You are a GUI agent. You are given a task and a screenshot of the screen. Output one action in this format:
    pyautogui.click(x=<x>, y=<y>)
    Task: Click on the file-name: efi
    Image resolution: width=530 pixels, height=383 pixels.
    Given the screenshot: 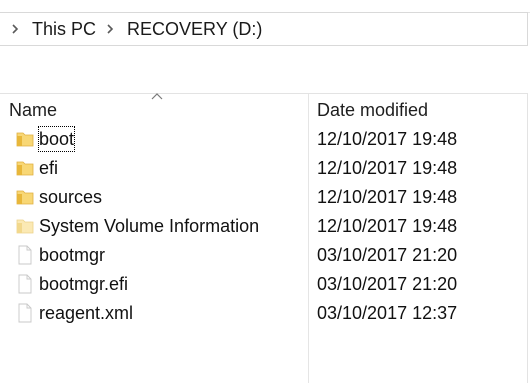 What is the action you would take?
    pyautogui.click(x=48, y=168)
    